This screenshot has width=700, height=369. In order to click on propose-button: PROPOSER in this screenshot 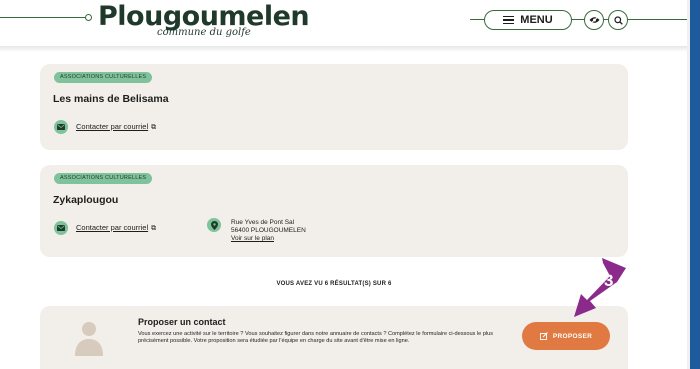, I will do `click(566, 336)`.